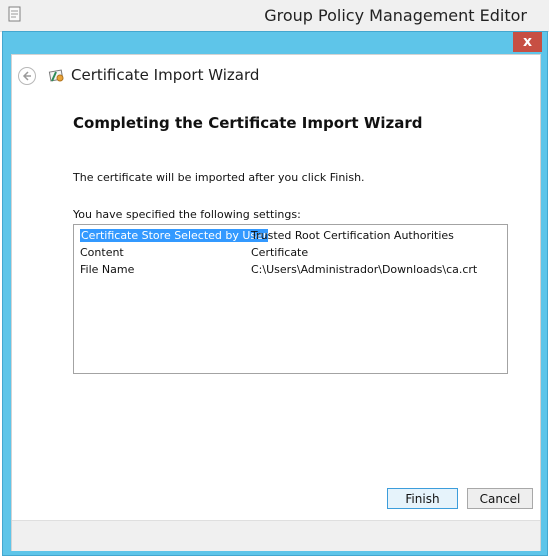 The height and width of the screenshot is (557, 549). I want to click on back-button, so click(27, 76).